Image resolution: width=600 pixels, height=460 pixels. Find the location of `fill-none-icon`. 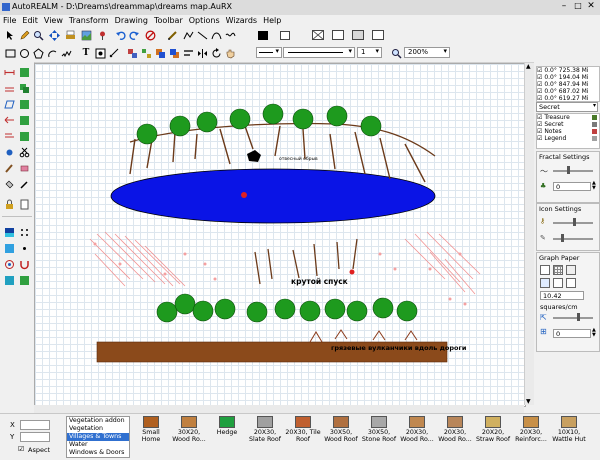

fill-none-icon is located at coordinates (318, 35).